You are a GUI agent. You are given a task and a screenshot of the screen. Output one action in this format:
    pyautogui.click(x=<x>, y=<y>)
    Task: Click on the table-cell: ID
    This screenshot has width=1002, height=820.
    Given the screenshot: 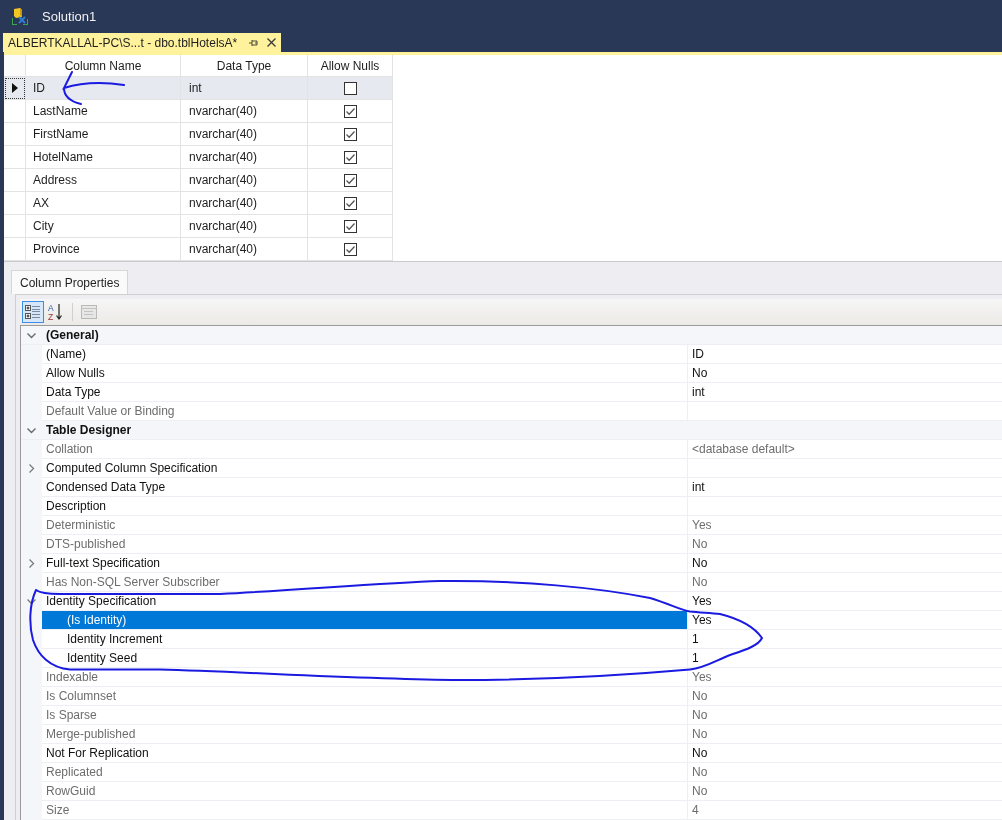 What is the action you would take?
    pyautogui.click(x=103, y=88)
    